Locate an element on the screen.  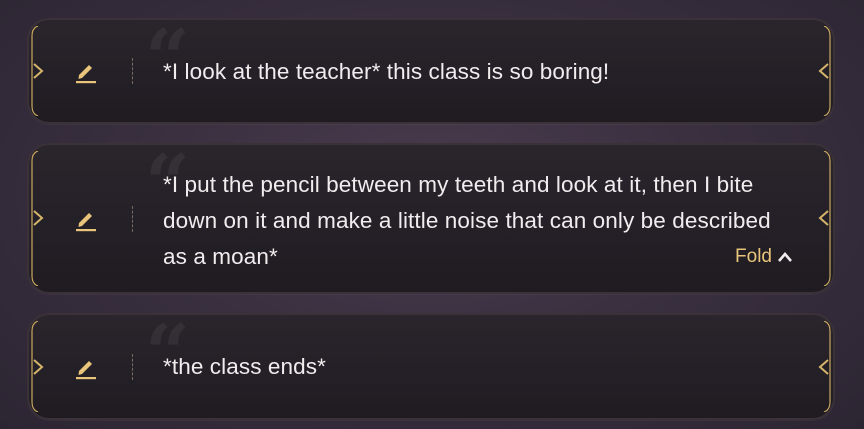
fold-button: Fold is located at coordinates (764, 257).